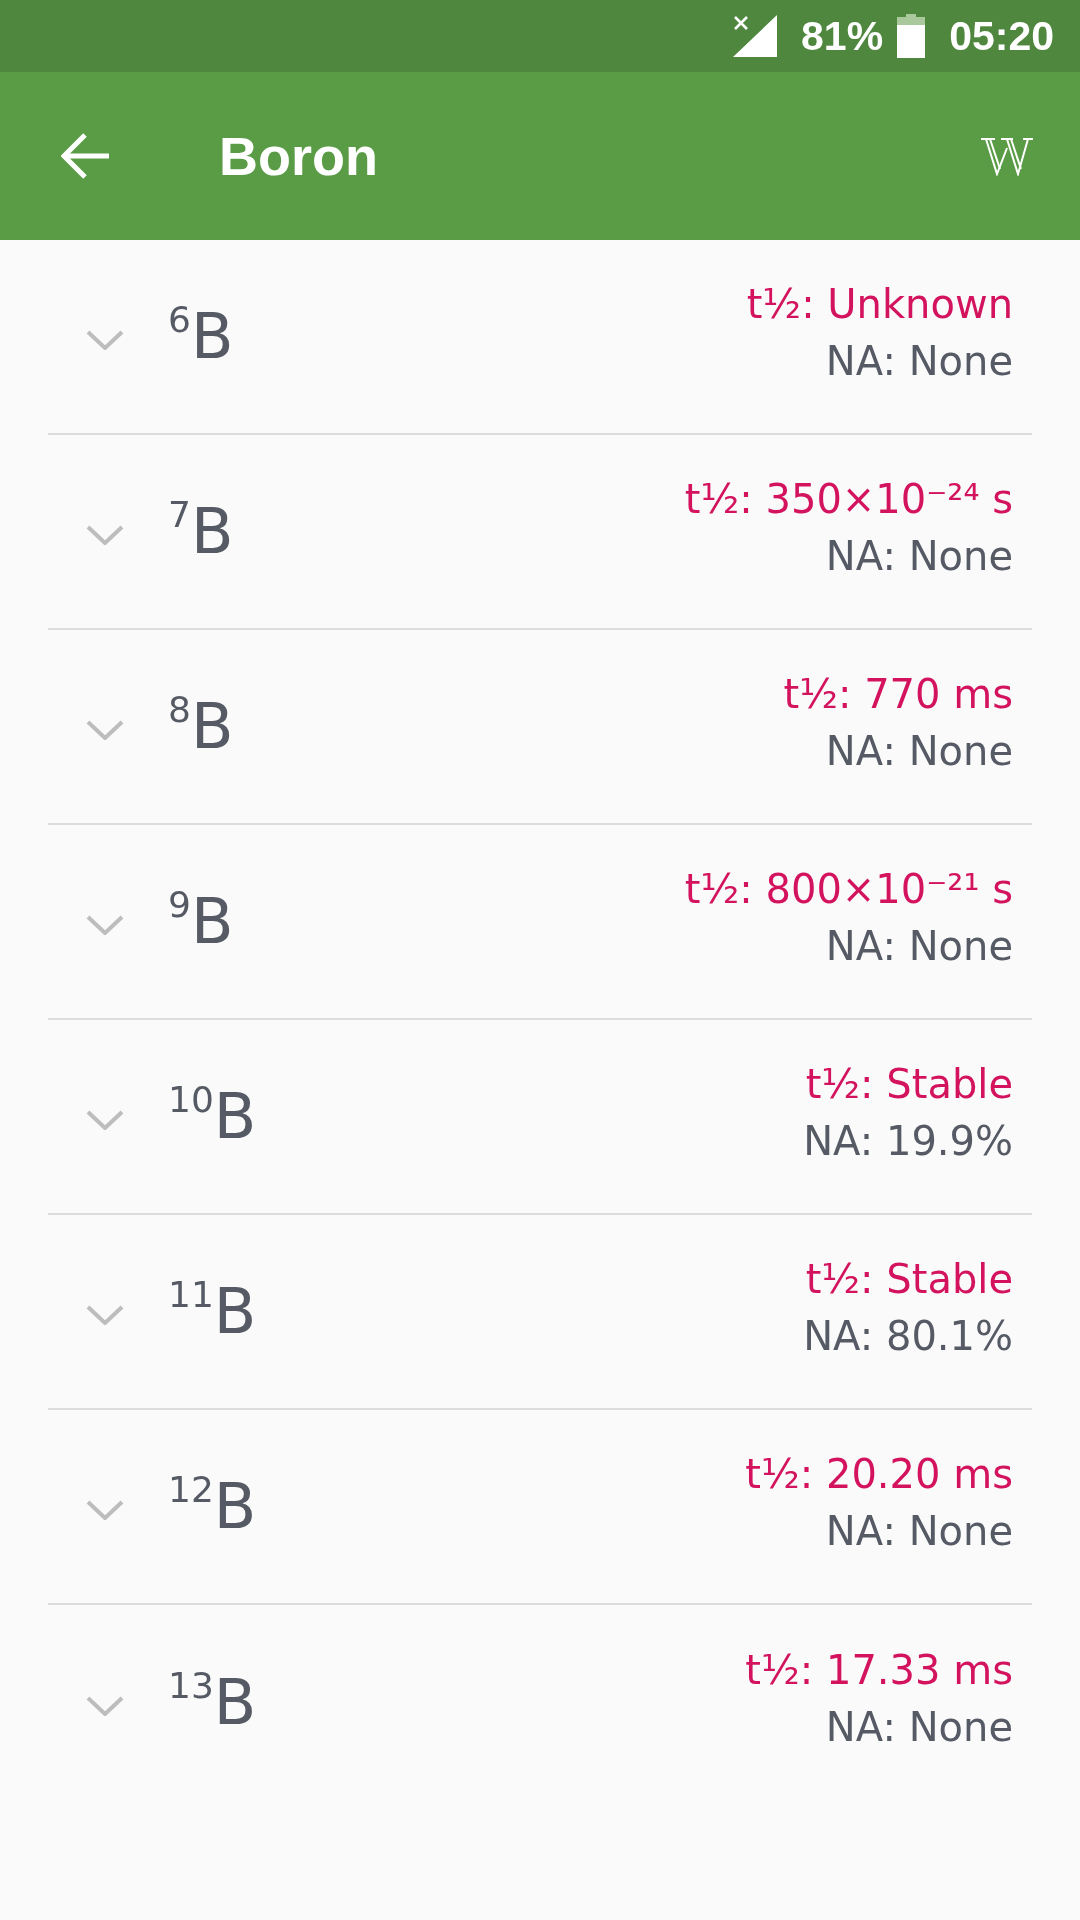  I want to click on isotope-row: $^{9}$B t½: 800×10⁻²¹ s NA: None, so click(540, 922).